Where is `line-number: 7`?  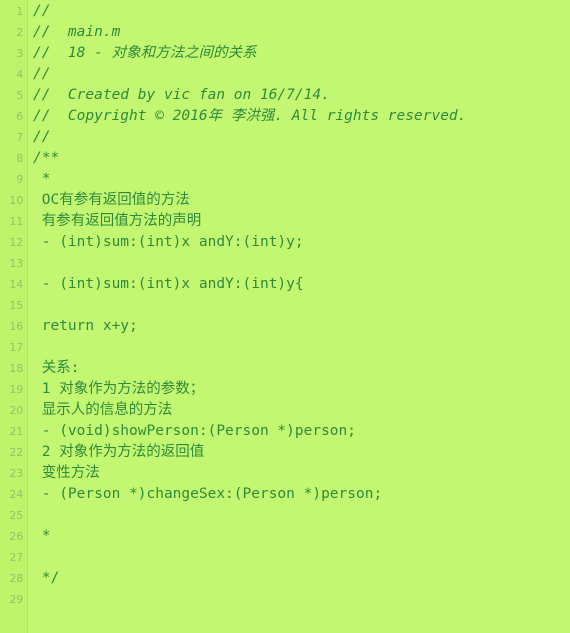 line-number: 7 is located at coordinates (13, 137).